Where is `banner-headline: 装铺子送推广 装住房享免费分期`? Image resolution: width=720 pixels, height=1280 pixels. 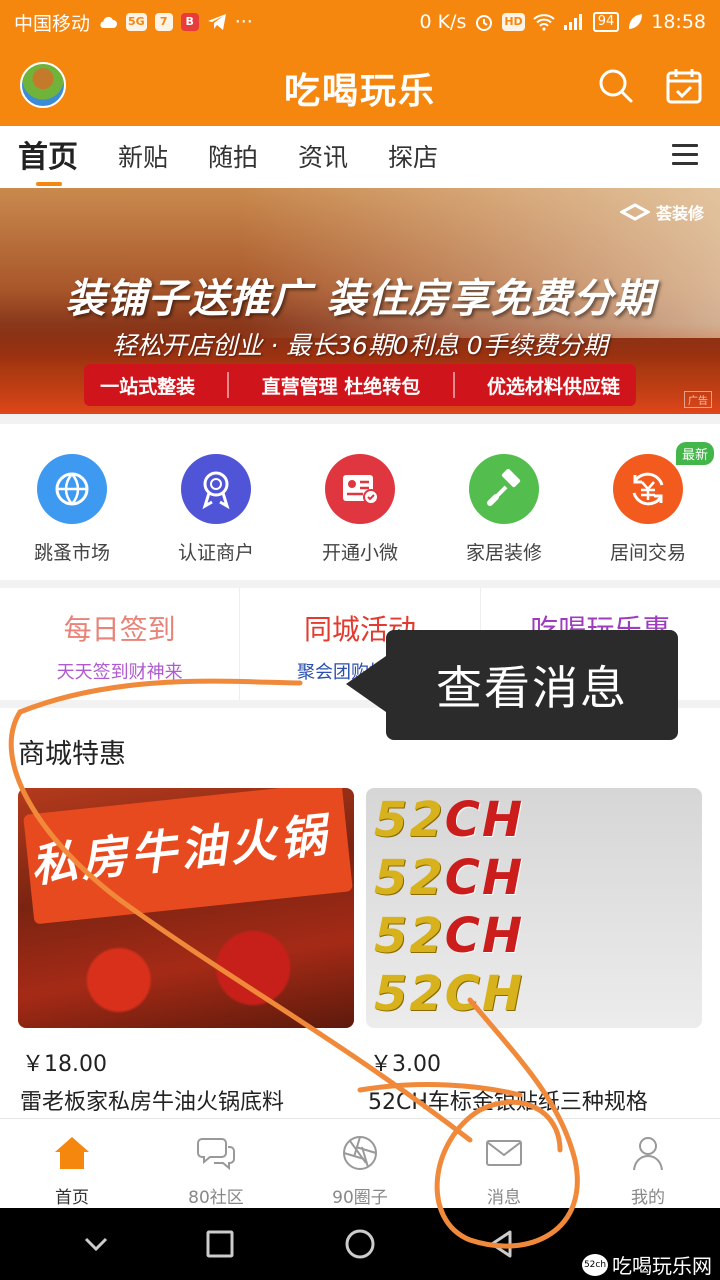 banner-headline: 装铺子送推广 装住房享免费分期 is located at coordinates (360, 299).